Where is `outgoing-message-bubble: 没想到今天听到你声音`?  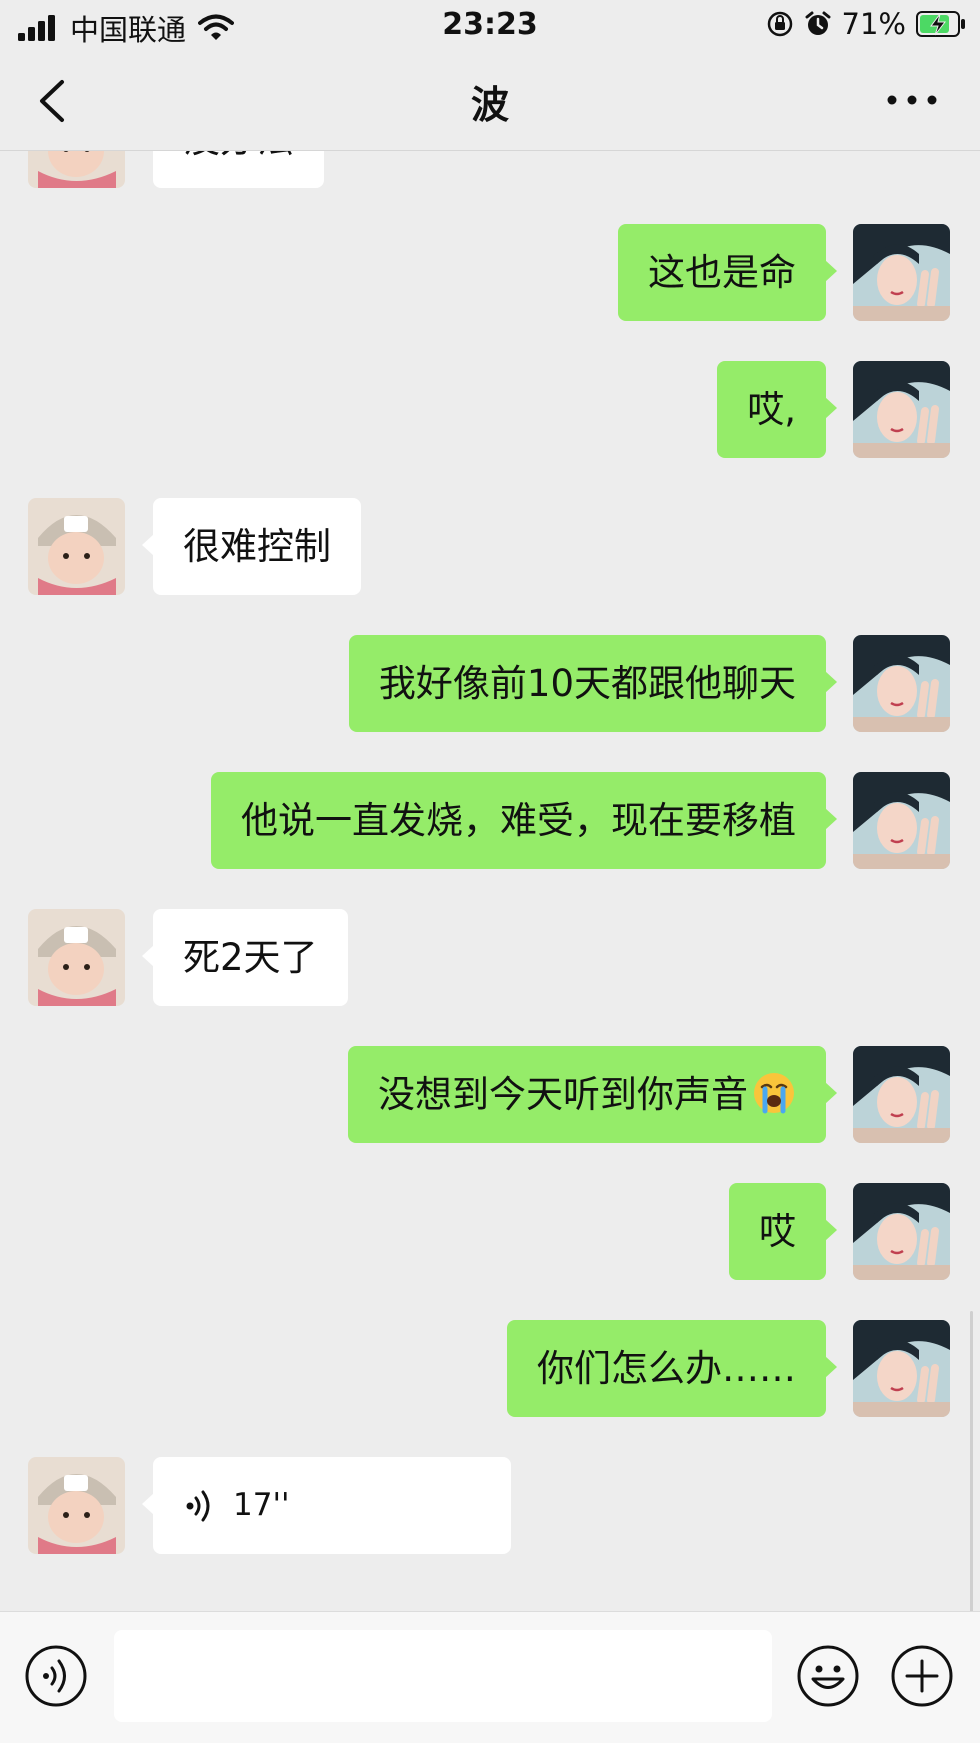
outgoing-message-bubble: 没想到今天听到你声音 is located at coordinates (592, 1094).